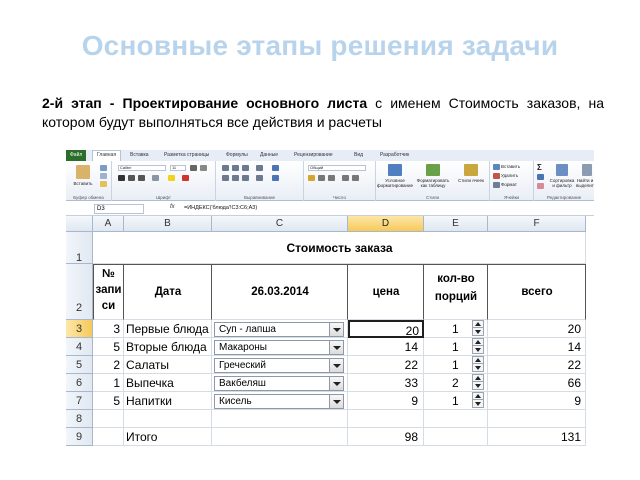  Describe the element at coordinates (108, 329) in the screenshot. I see `cell-num: 3` at that location.